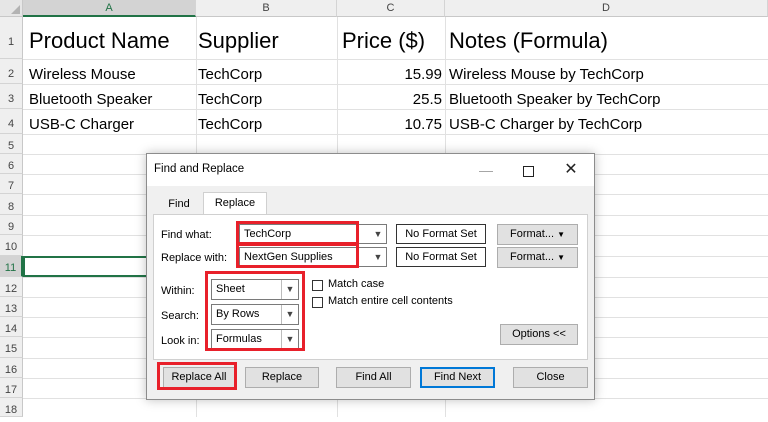  Describe the element at coordinates (230, 75) in the screenshot. I see `cell-b2: TechCorp` at that location.